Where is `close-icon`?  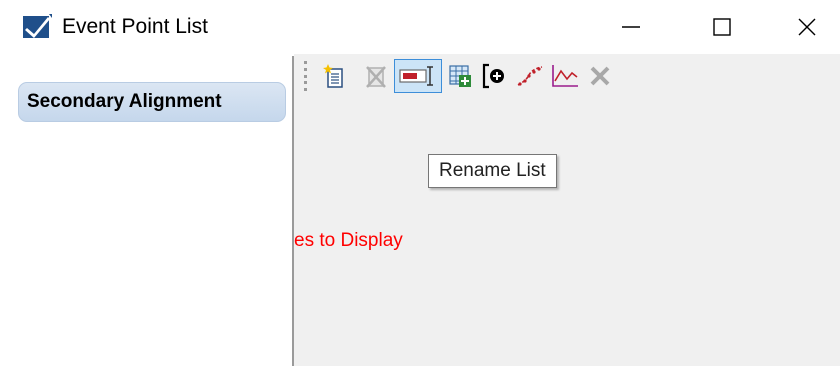 close-icon is located at coordinates (807, 27).